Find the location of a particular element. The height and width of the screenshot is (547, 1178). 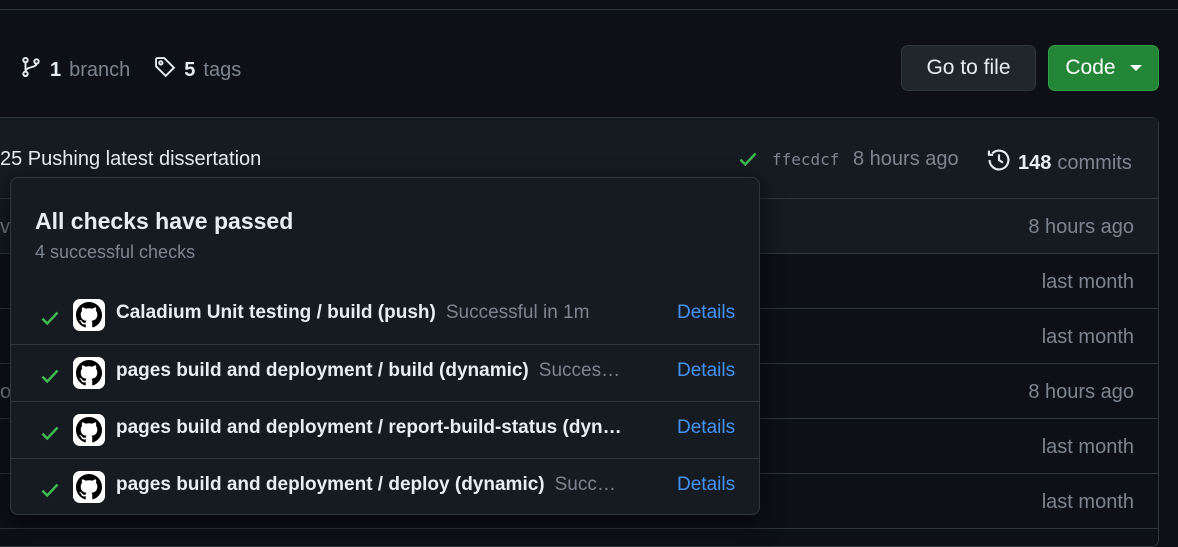

repo-meta: 1 branch 5 tags is located at coordinates (130, 70).